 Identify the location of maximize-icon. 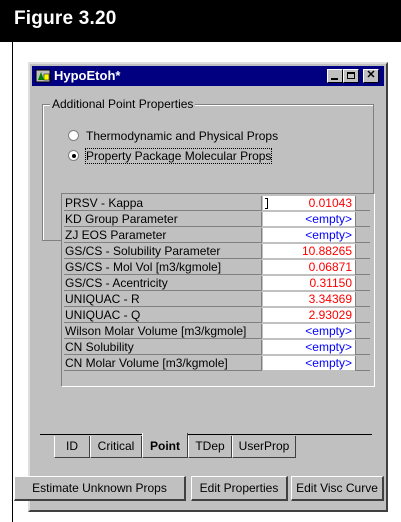
(351, 75).